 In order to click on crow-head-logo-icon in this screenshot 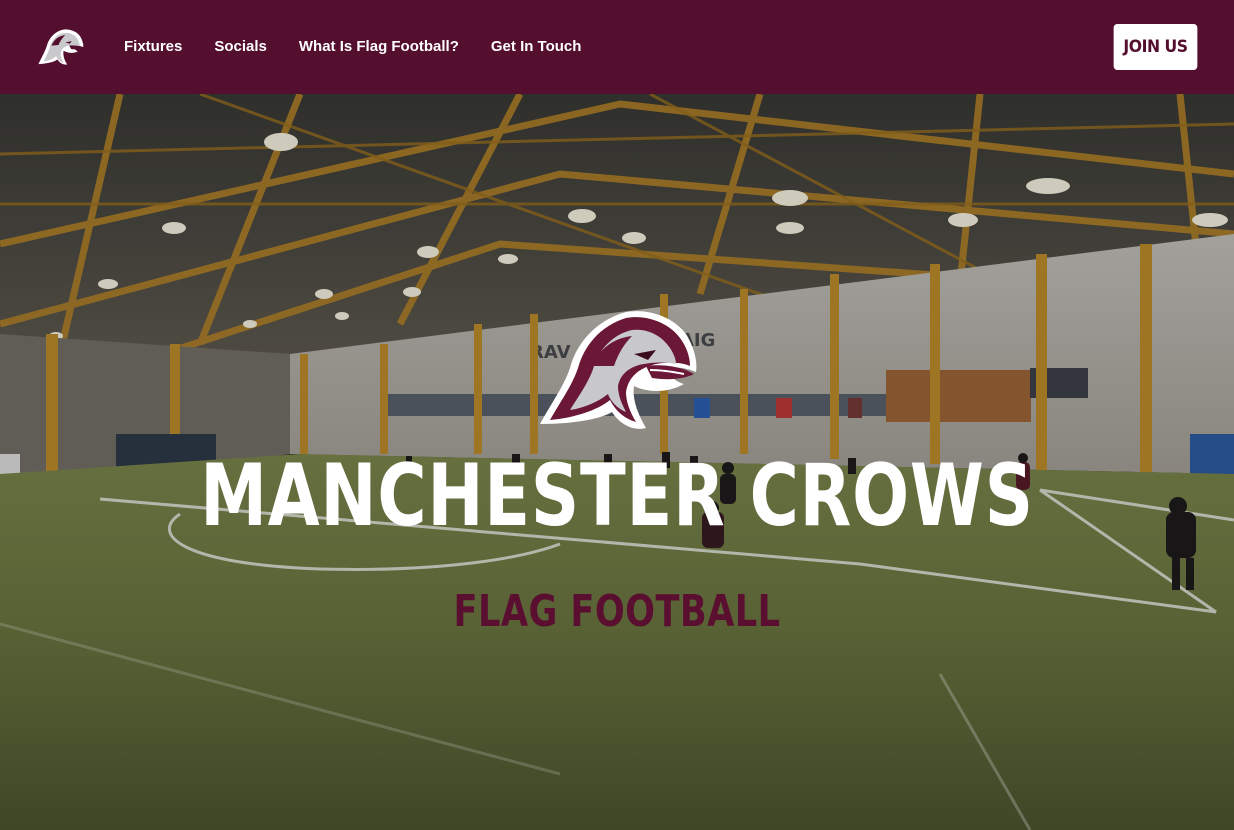, I will do `click(58, 47)`.